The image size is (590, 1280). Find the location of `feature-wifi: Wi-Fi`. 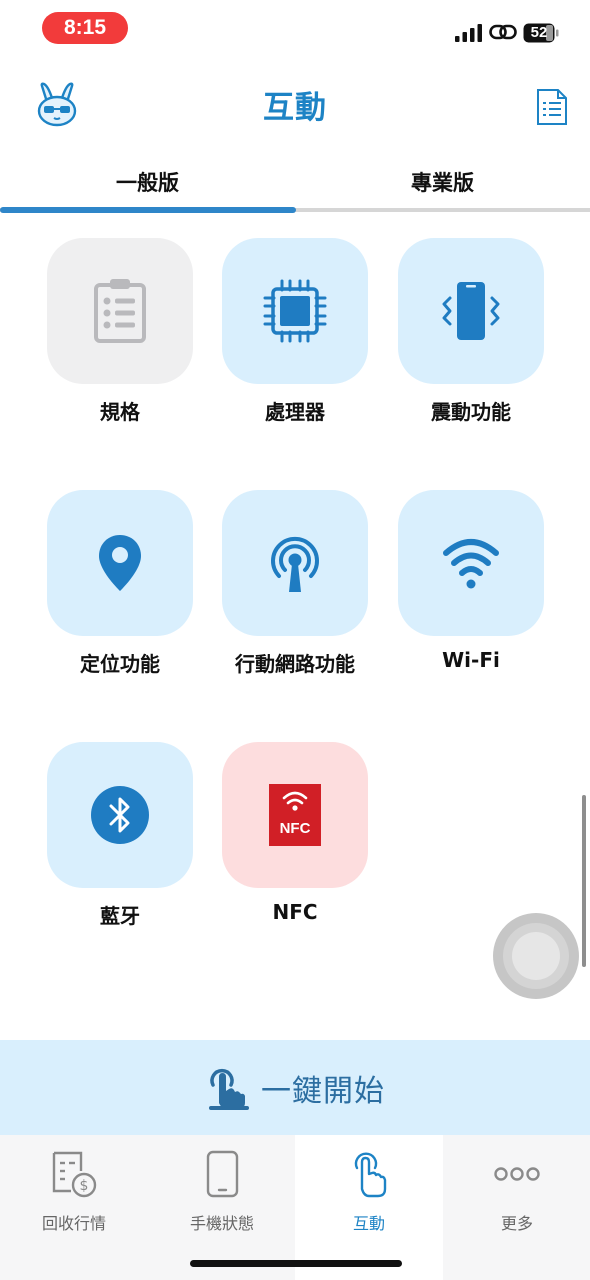

feature-wifi: Wi-Fi is located at coordinates (471, 581).